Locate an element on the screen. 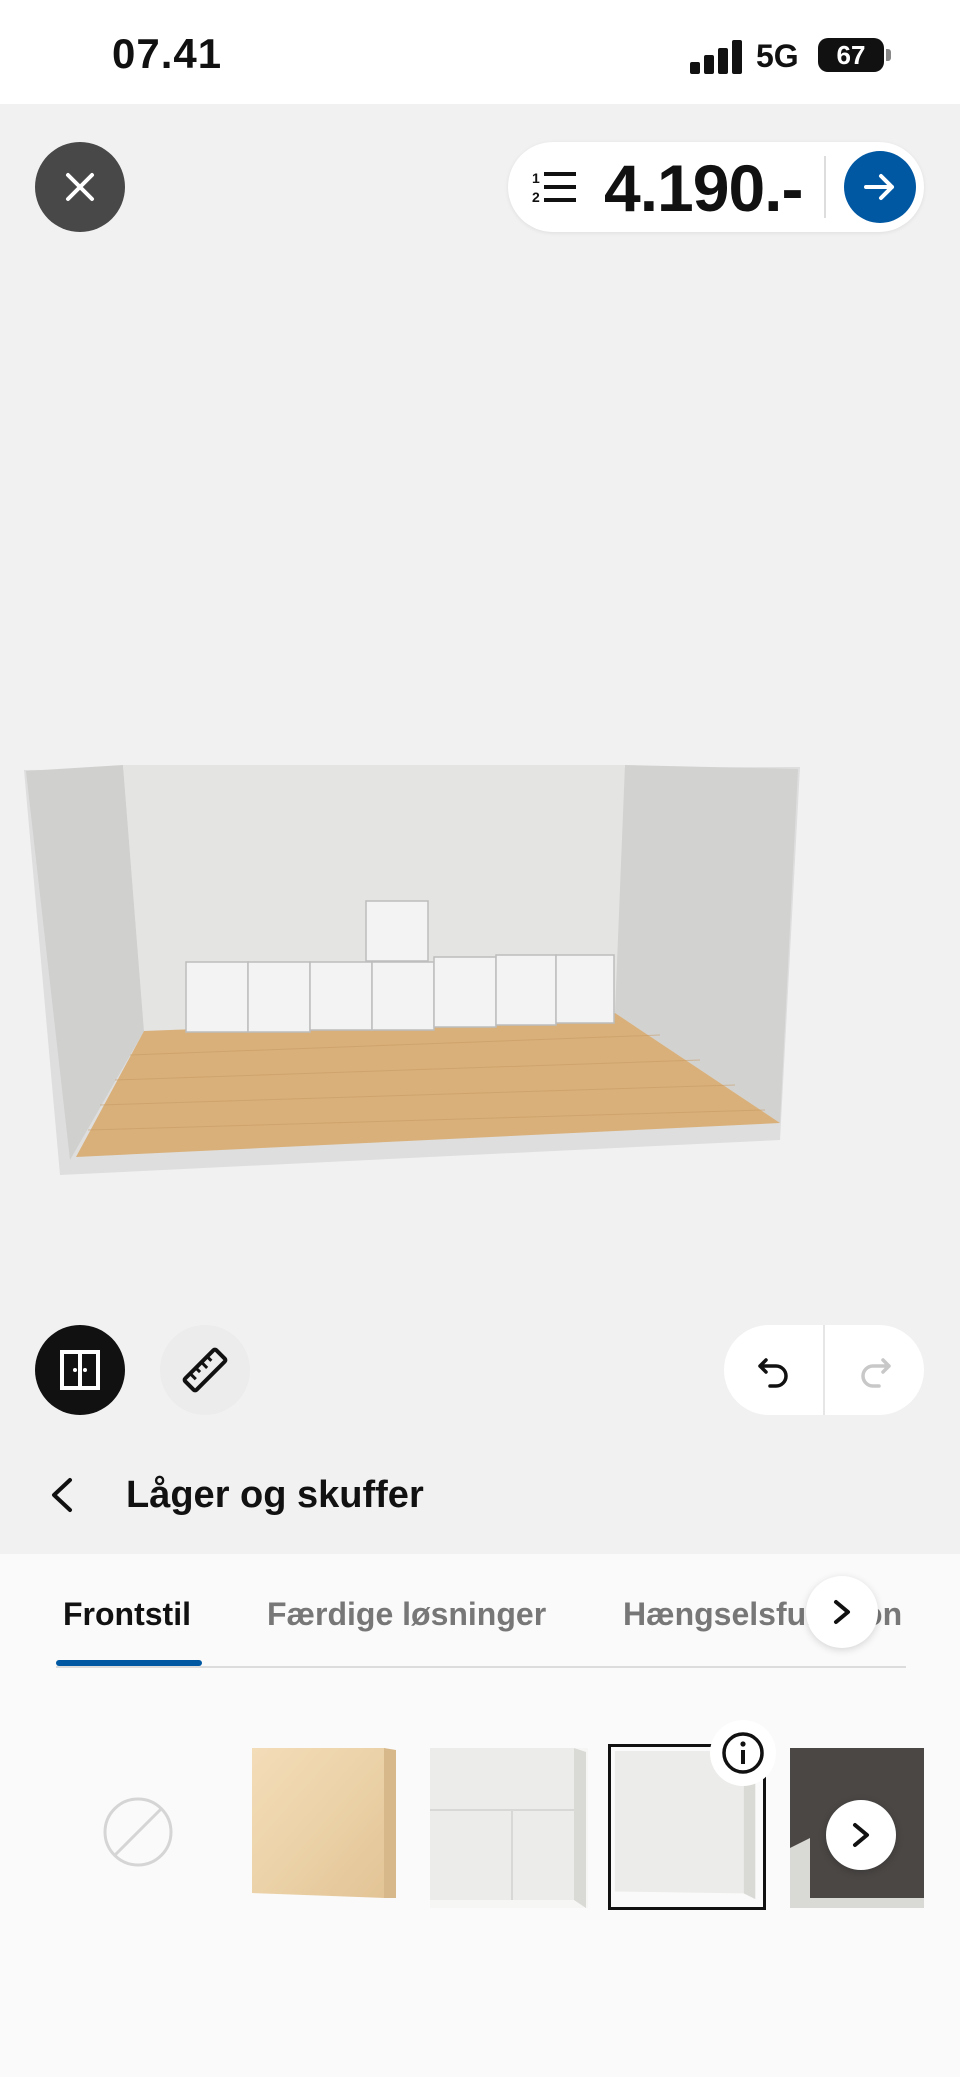 The width and height of the screenshot is (960, 2077). tabs-scroll-button is located at coordinates (842, 1612).